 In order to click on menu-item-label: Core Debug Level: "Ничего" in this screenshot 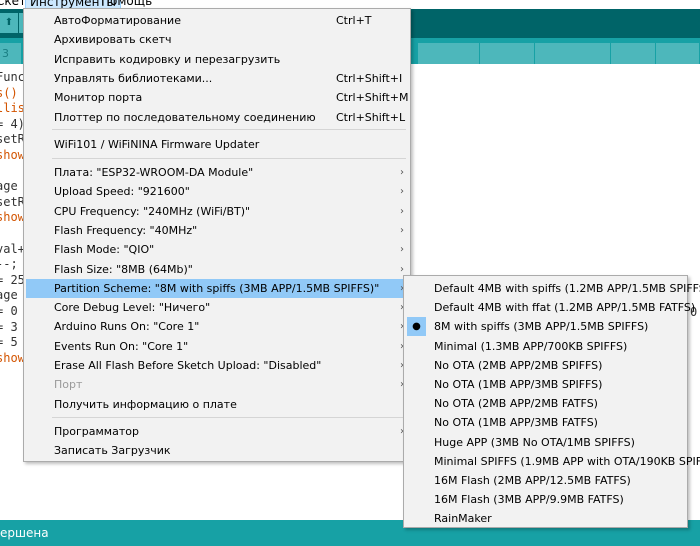, I will do `click(132, 308)`.